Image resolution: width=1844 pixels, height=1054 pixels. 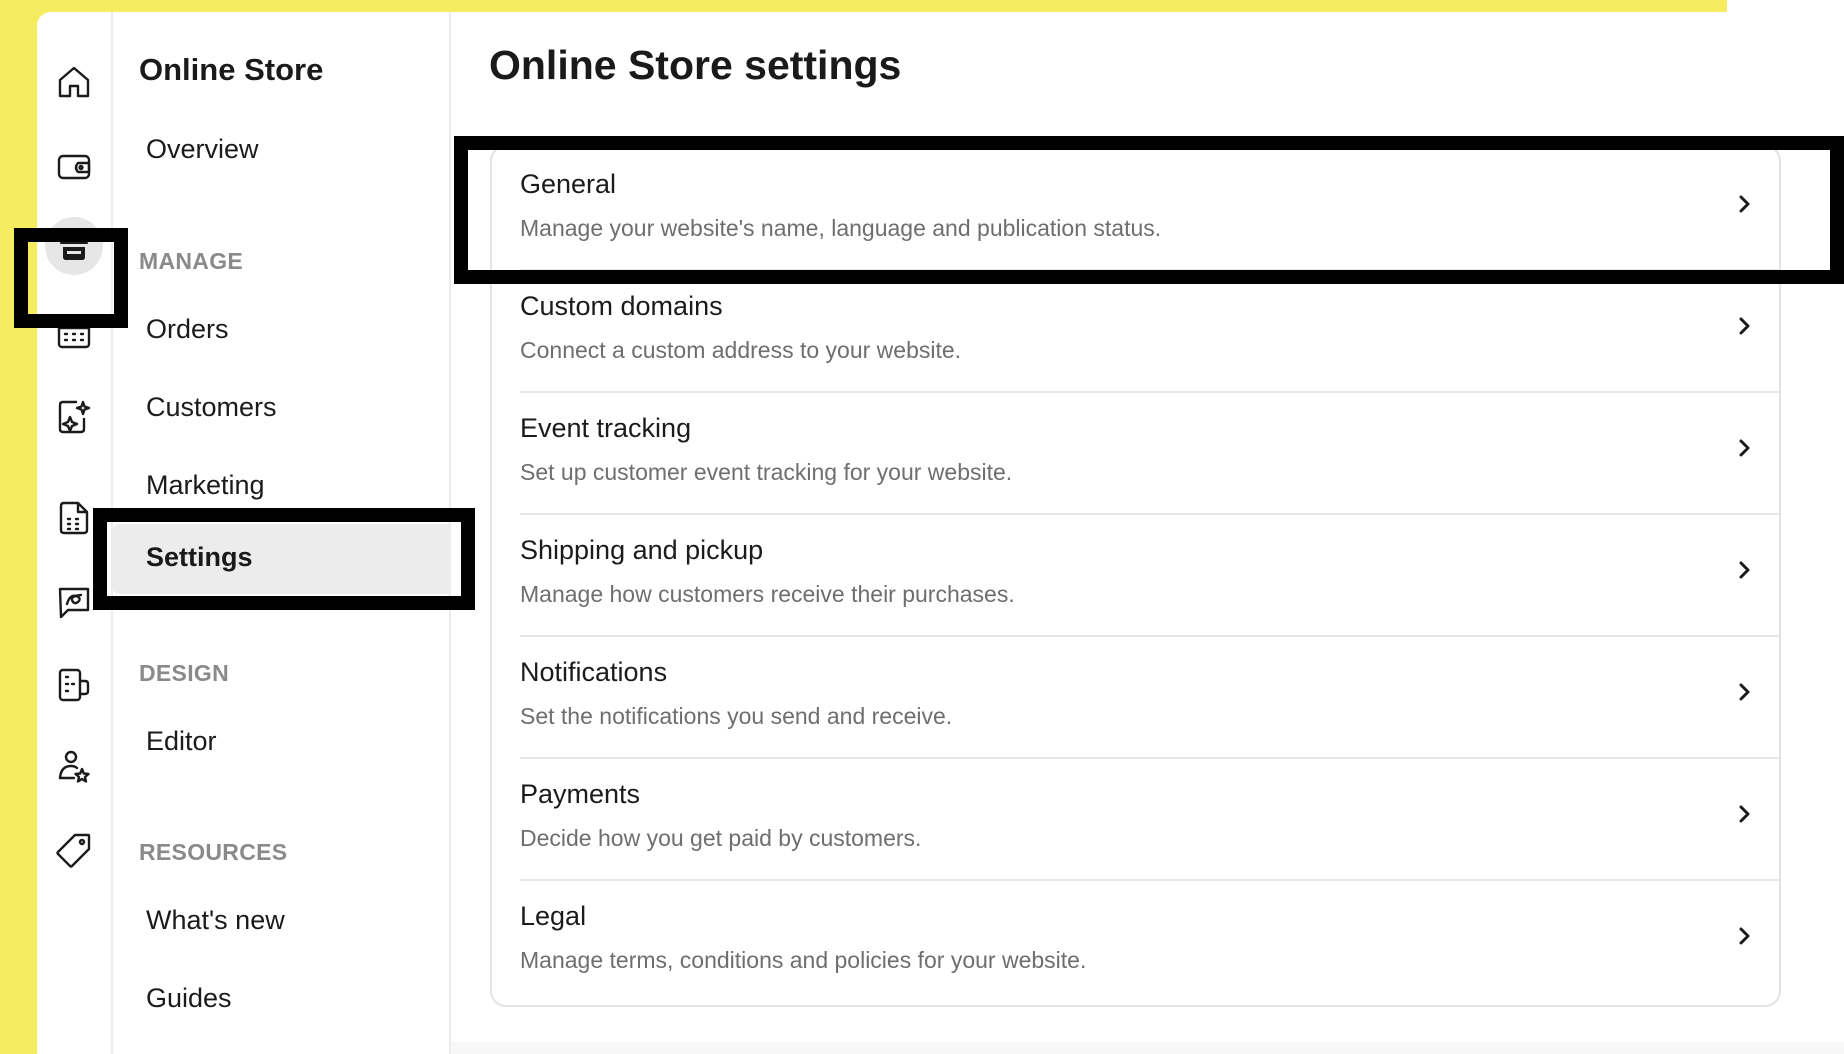 I want to click on section-heading-resources: RESOURCES, so click(x=213, y=852).